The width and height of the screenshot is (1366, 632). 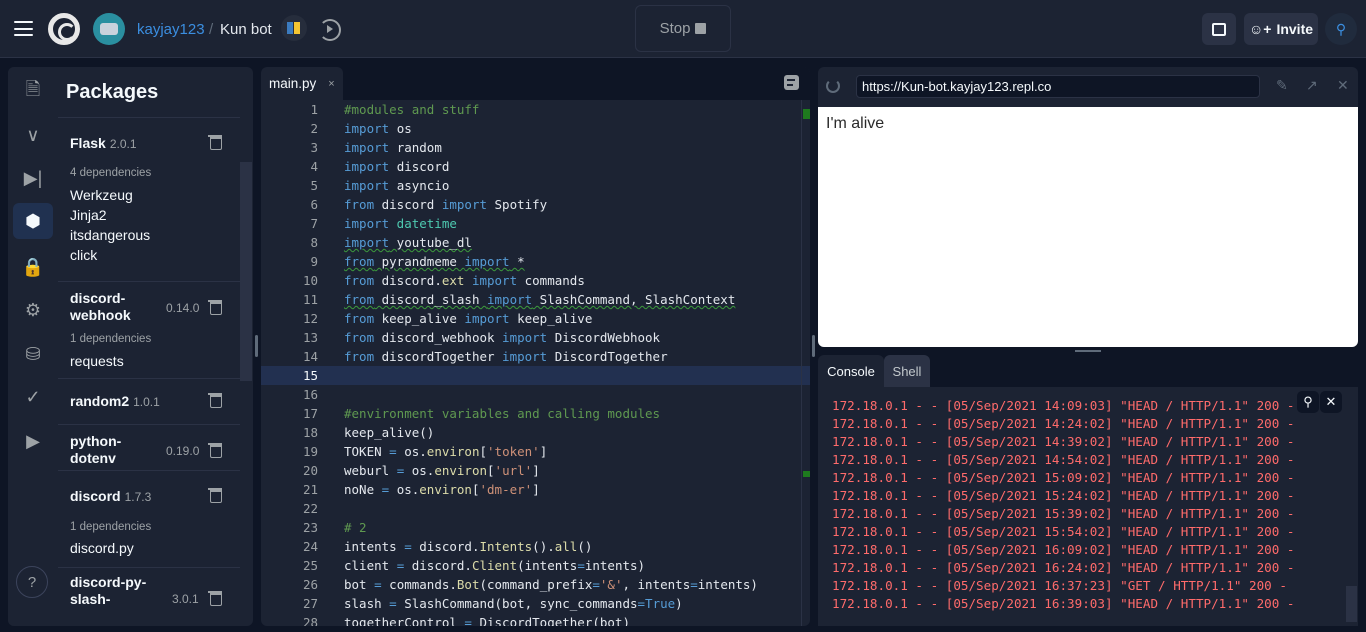 What do you see at coordinates (1219, 29) in the screenshot?
I see `chat-button` at bounding box center [1219, 29].